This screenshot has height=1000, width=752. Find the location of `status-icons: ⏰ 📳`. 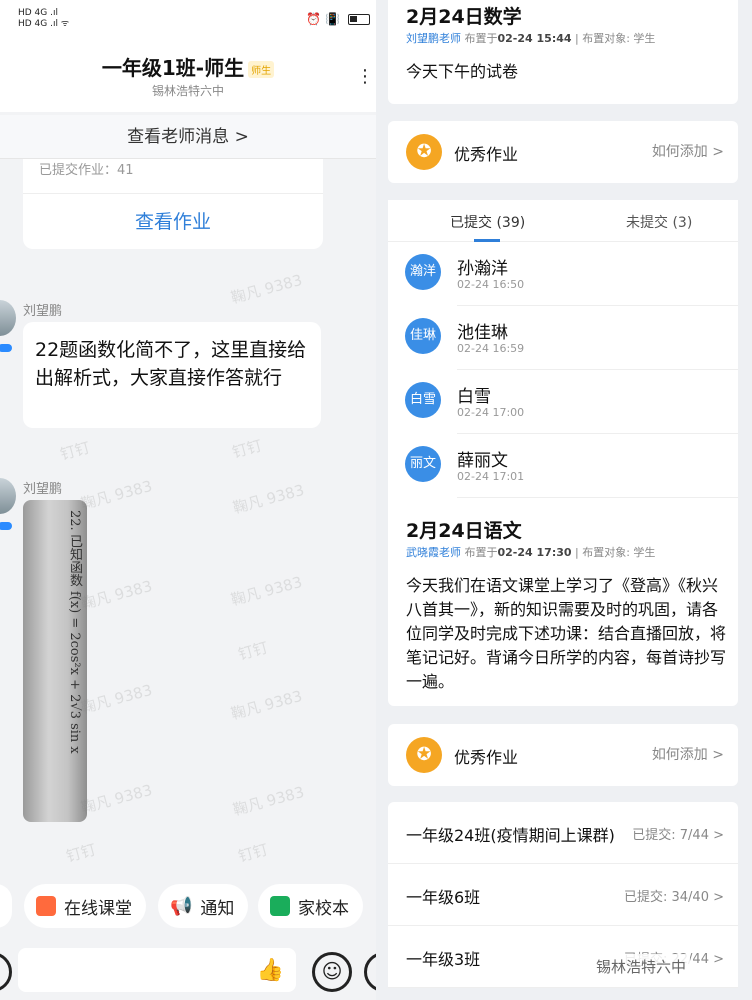

status-icons: ⏰ 📳 is located at coordinates (338, 19).